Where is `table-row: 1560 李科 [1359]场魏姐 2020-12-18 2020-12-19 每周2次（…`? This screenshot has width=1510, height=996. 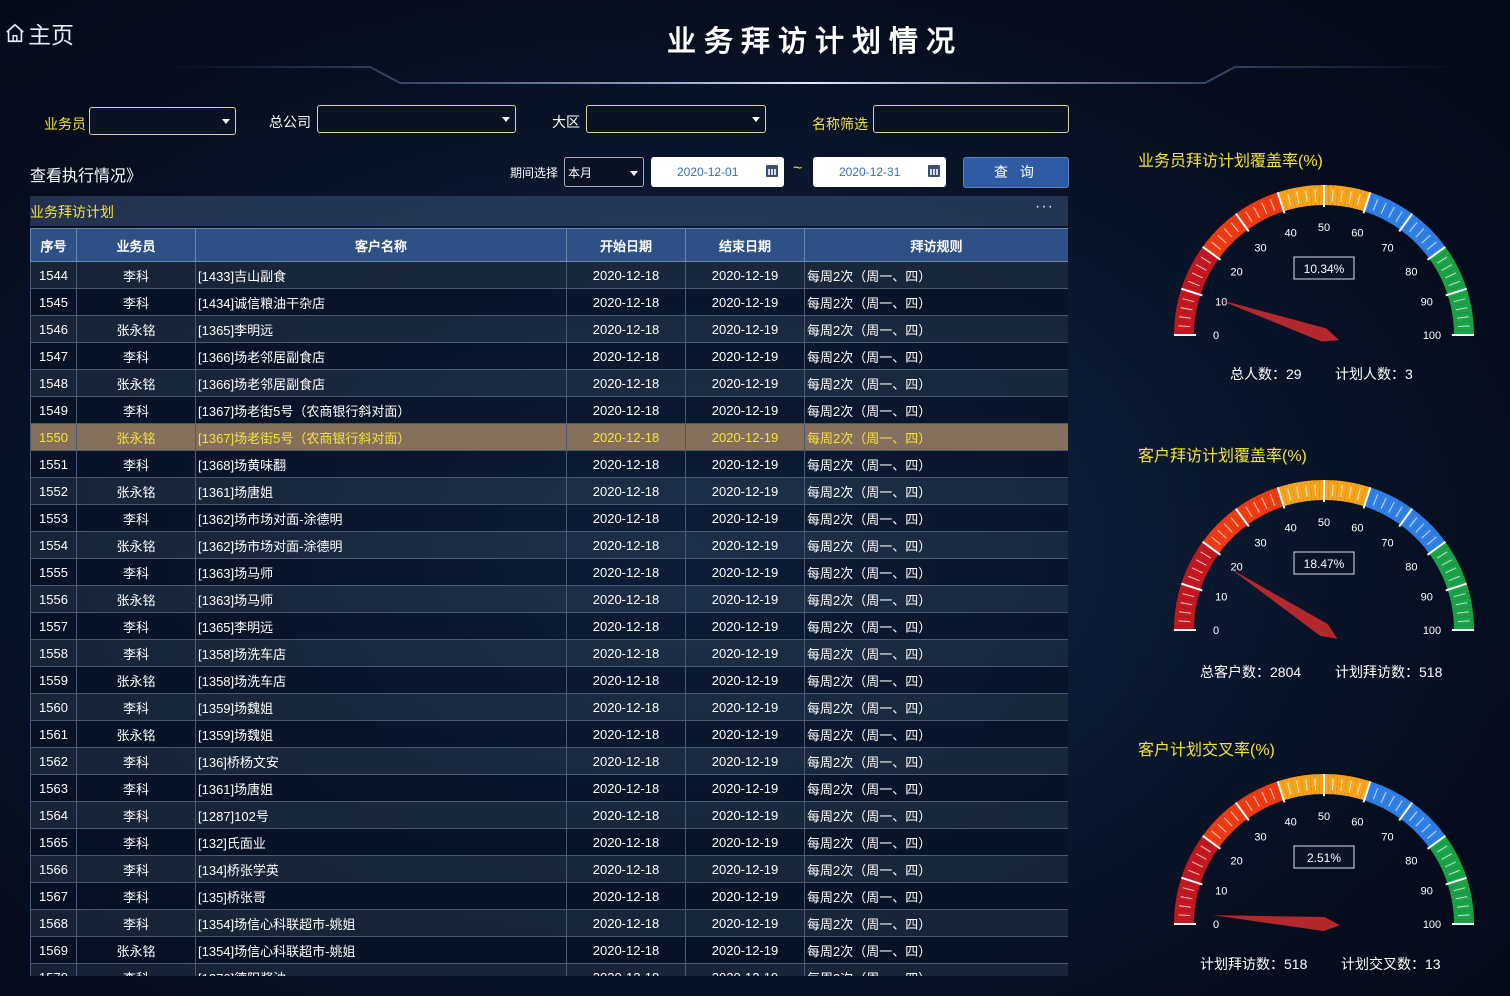 table-row: 1560 李科 [1359]场魏姐 2020-12-18 2020-12-19 每周2次（… is located at coordinates (549, 707).